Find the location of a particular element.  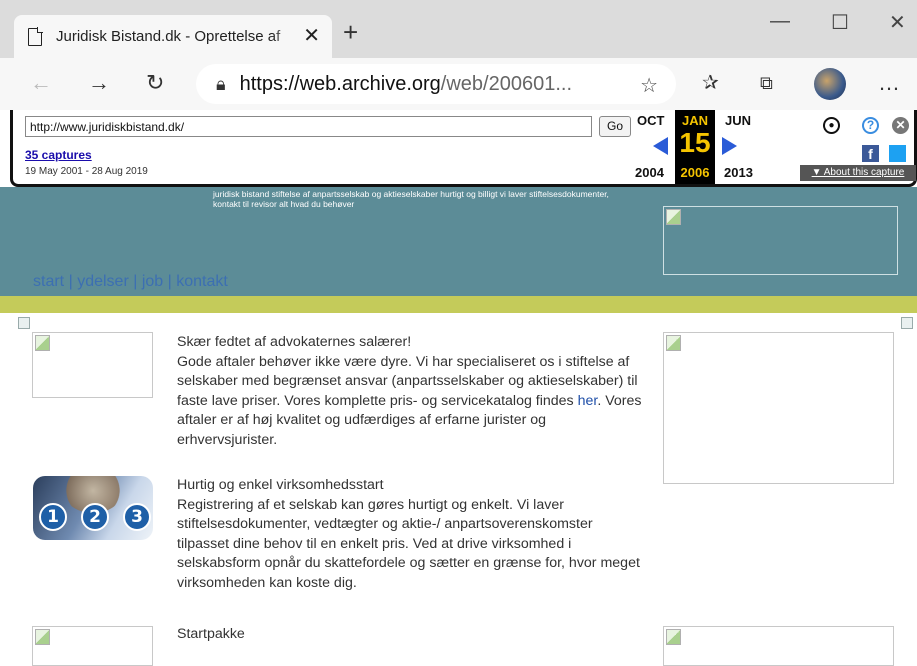

steps-123-image: 1 2 3 is located at coordinates (93, 508).